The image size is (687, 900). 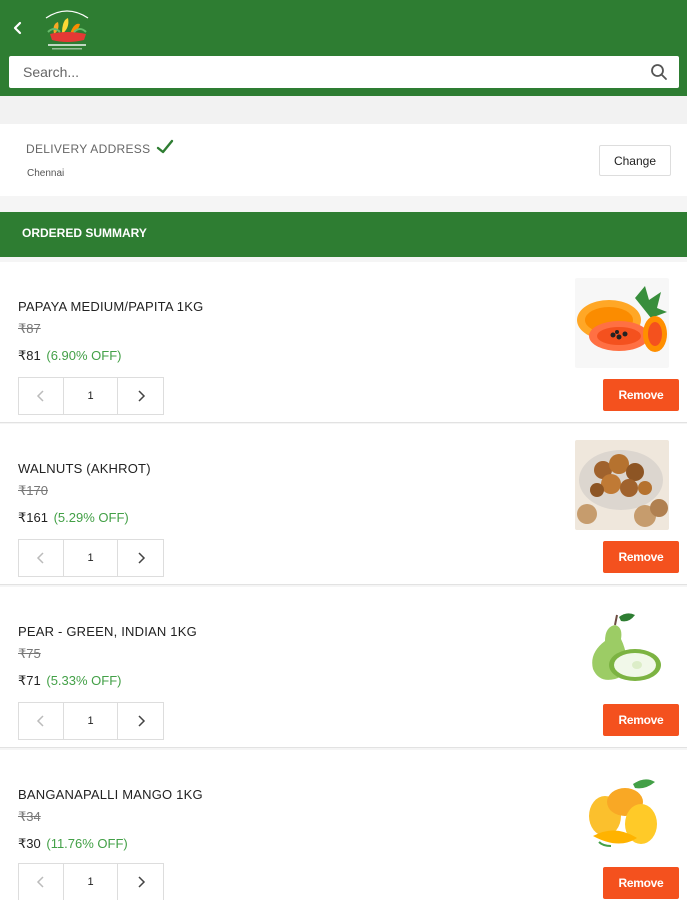 What do you see at coordinates (29, 355) in the screenshot?
I see `item-price: ₹81` at bounding box center [29, 355].